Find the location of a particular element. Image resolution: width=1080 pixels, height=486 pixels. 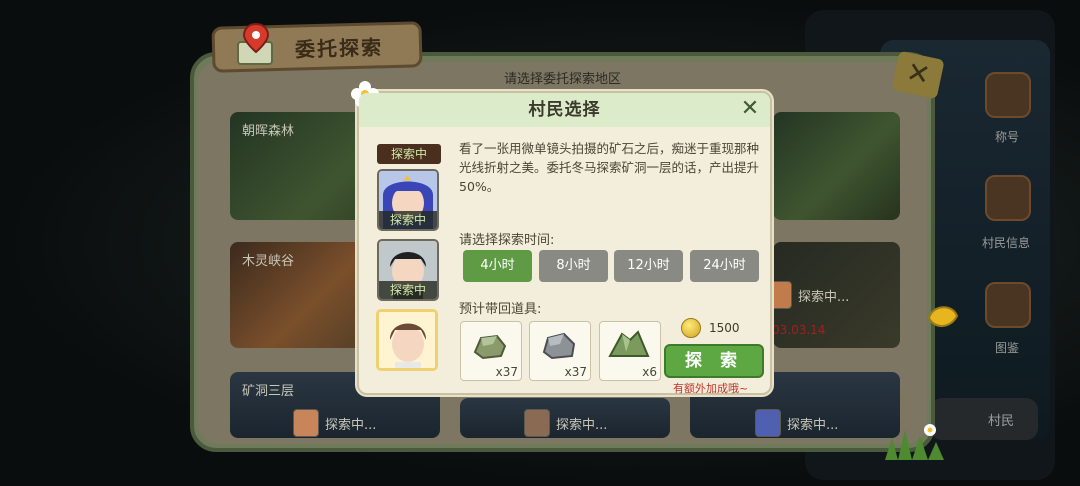

region-name: 木灵峡谷 is located at coordinates (268, 261).